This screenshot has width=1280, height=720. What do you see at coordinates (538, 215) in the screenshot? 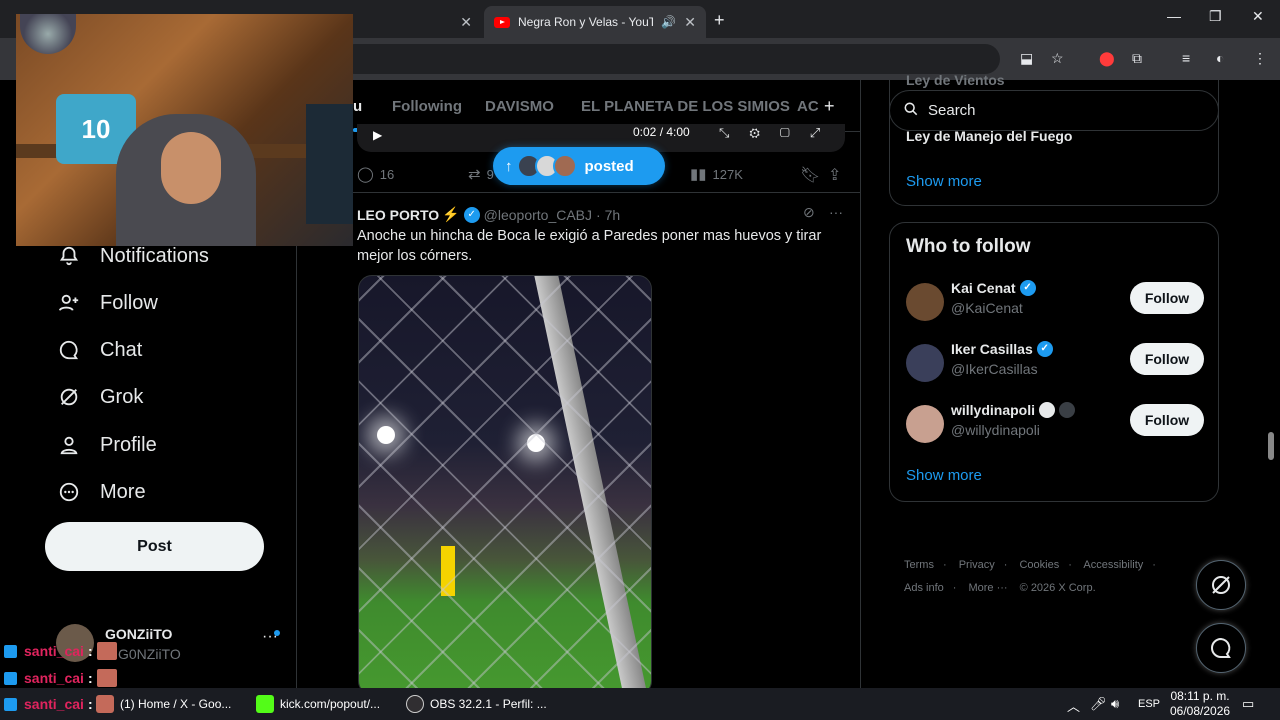
I see `tweet-author-handle: @leoporto_CABJ` at bounding box center [538, 215].